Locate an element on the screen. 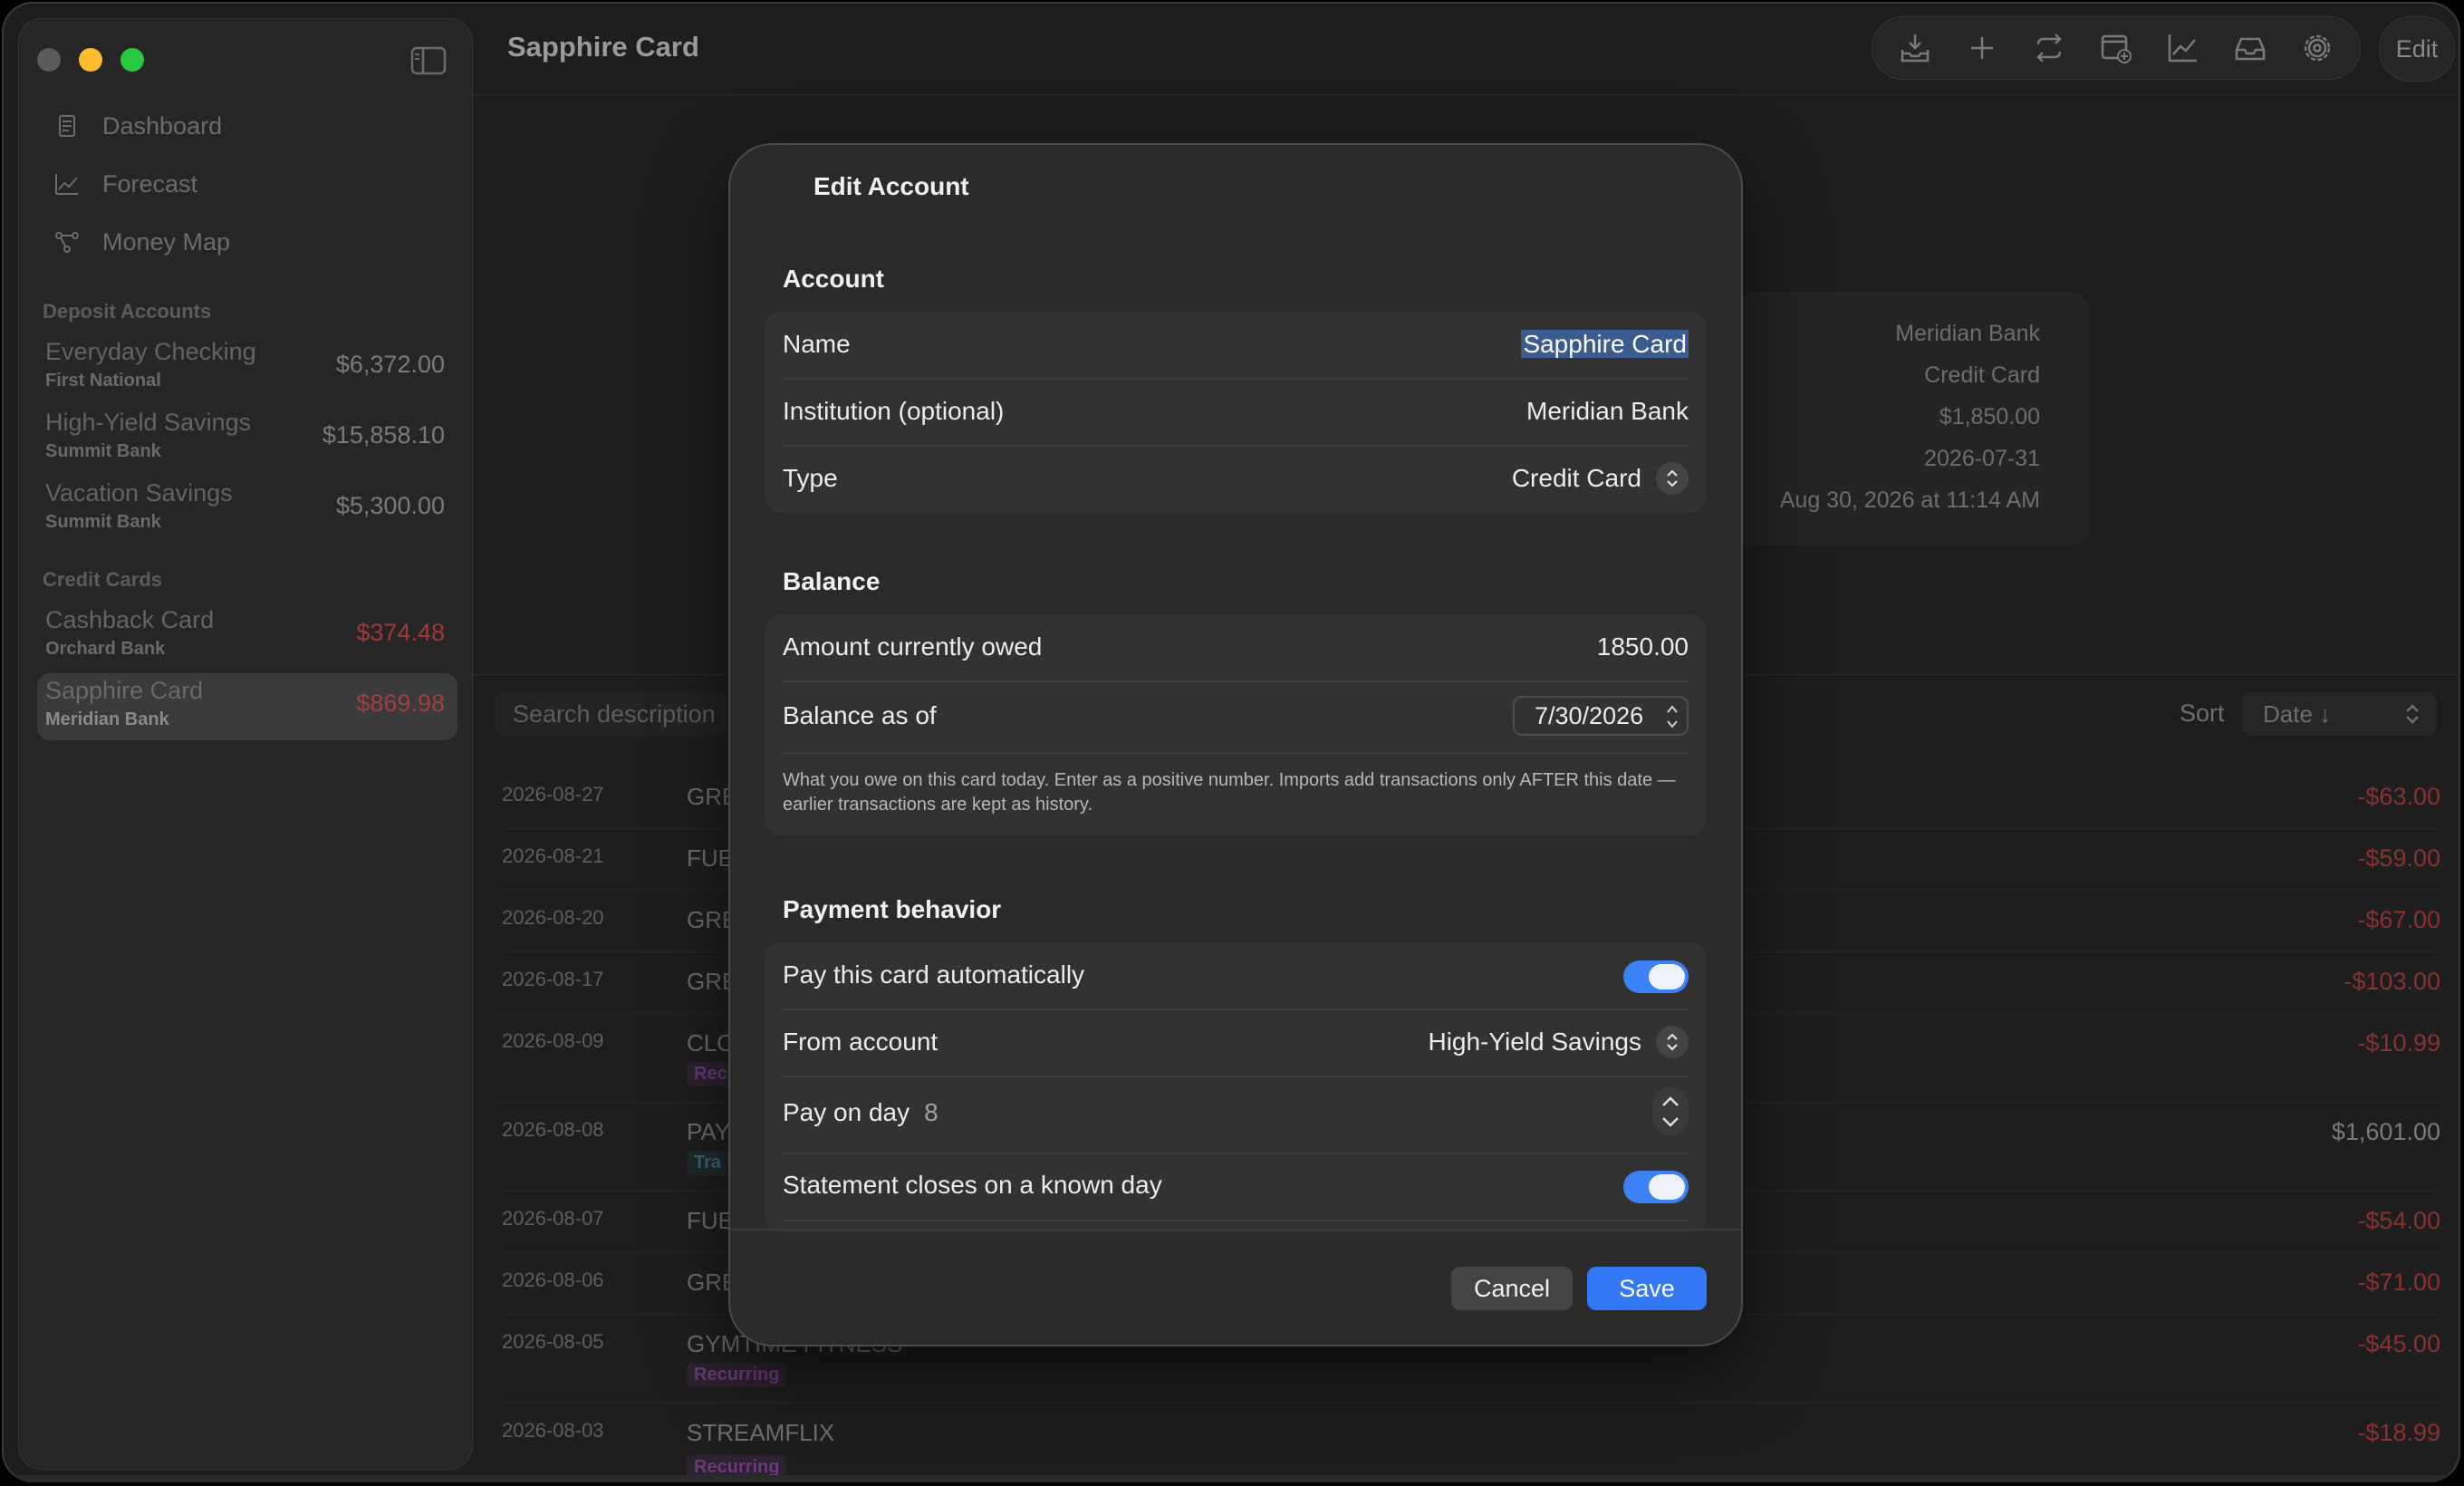 This screenshot has width=2464, height=1486. tx-date: 2026-08-21 is located at coordinates (553, 856).